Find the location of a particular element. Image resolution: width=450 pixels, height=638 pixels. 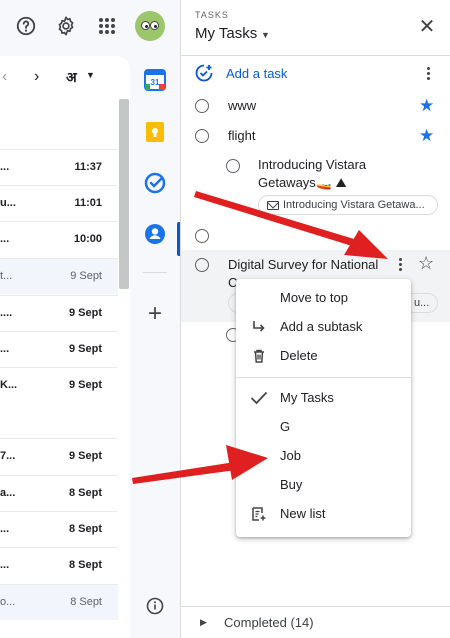

mail-row: .... 9 Sept is located at coordinates (59, 313).